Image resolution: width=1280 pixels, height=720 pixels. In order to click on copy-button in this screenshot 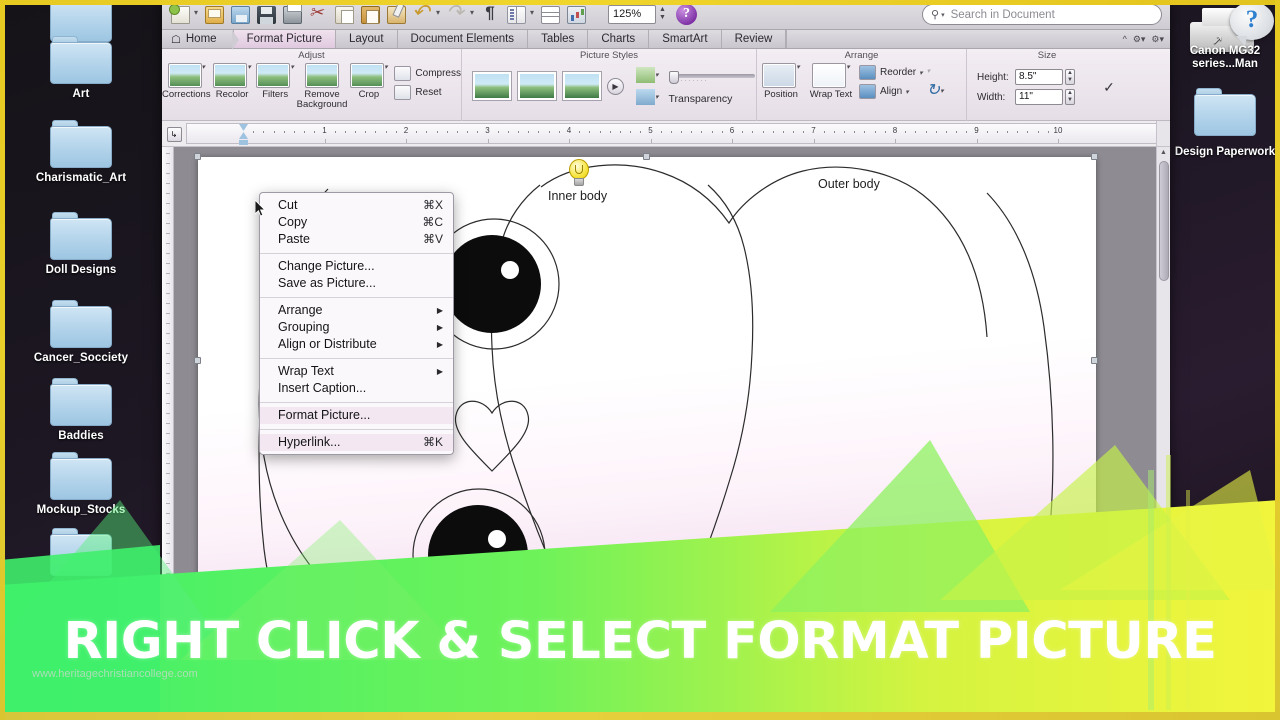, I will do `click(344, 14)`.